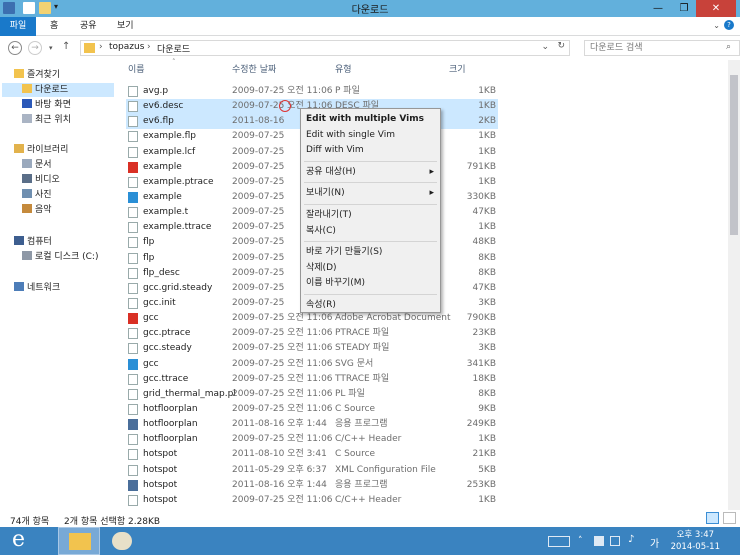 This screenshot has height=555, width=740. Describe the element at coordinates (336, 283) in the screenshot. I see `menu-item-label: 이름 바꾸기(M)` at that location.